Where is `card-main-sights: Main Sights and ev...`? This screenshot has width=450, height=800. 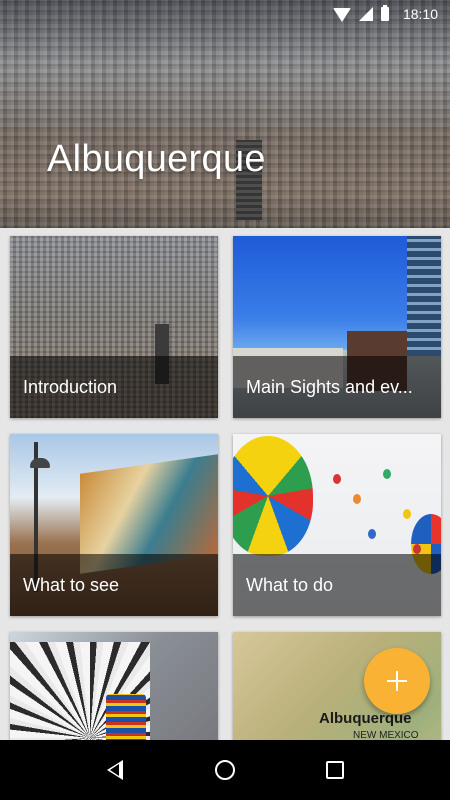 card-main-sights: Main Sights and ev... is located at coordinates (337, 327).